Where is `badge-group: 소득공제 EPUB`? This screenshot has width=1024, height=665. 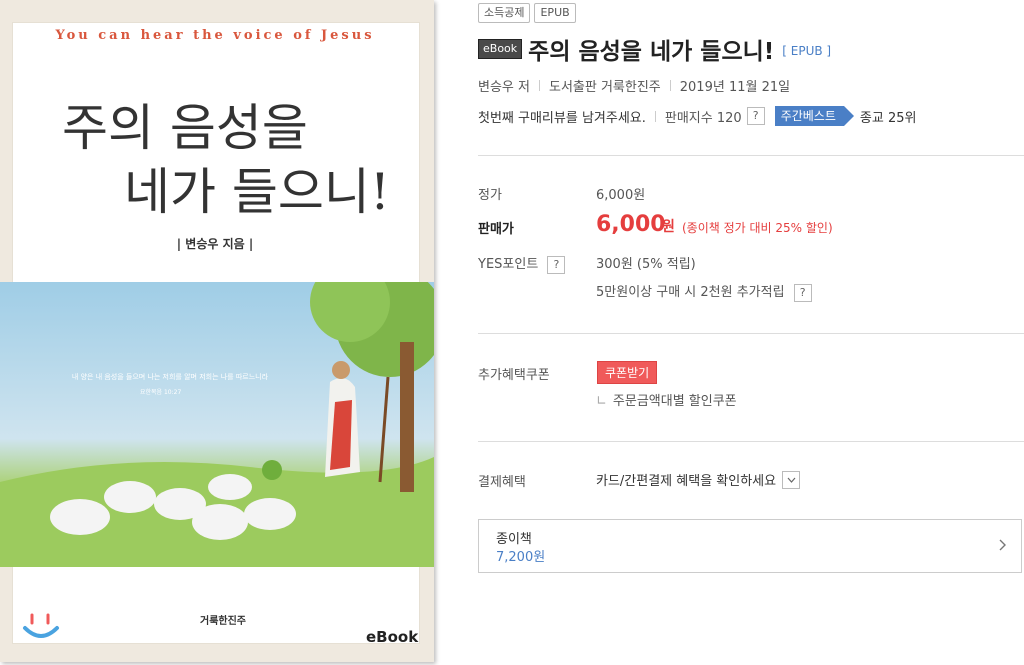 badge-group: 소득공제 EPUB is located at coordinates (527, 13).